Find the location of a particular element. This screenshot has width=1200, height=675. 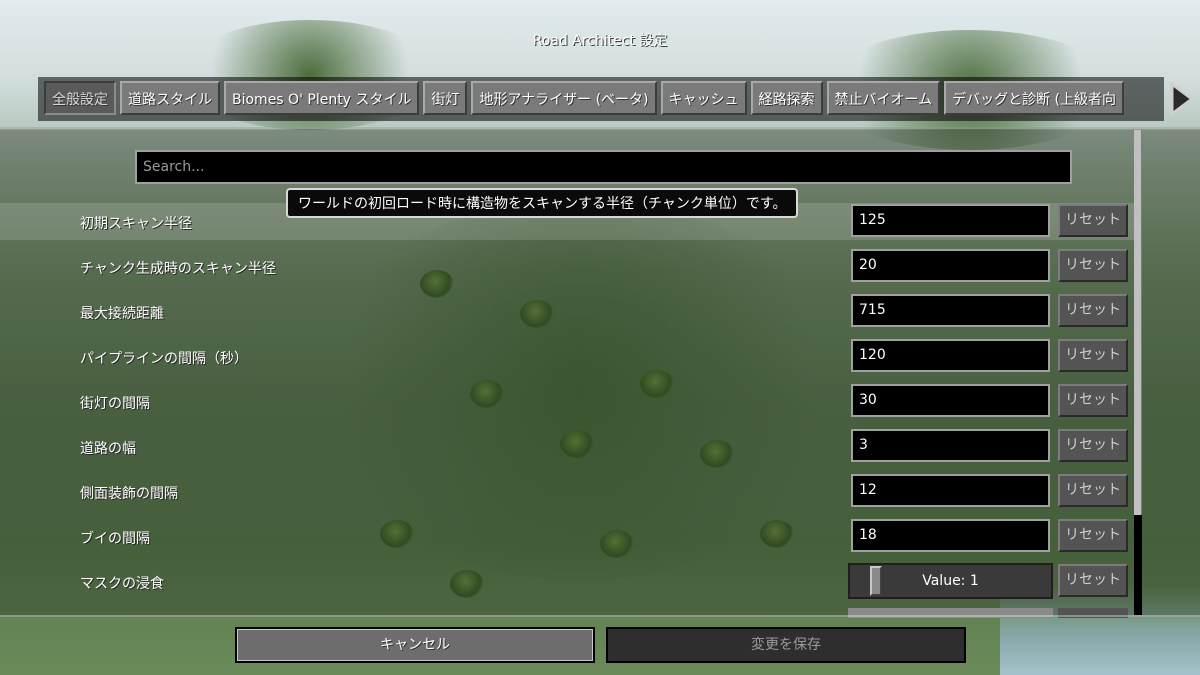

scroll-tabs-right-icon is located at coordinates (1182, 99).